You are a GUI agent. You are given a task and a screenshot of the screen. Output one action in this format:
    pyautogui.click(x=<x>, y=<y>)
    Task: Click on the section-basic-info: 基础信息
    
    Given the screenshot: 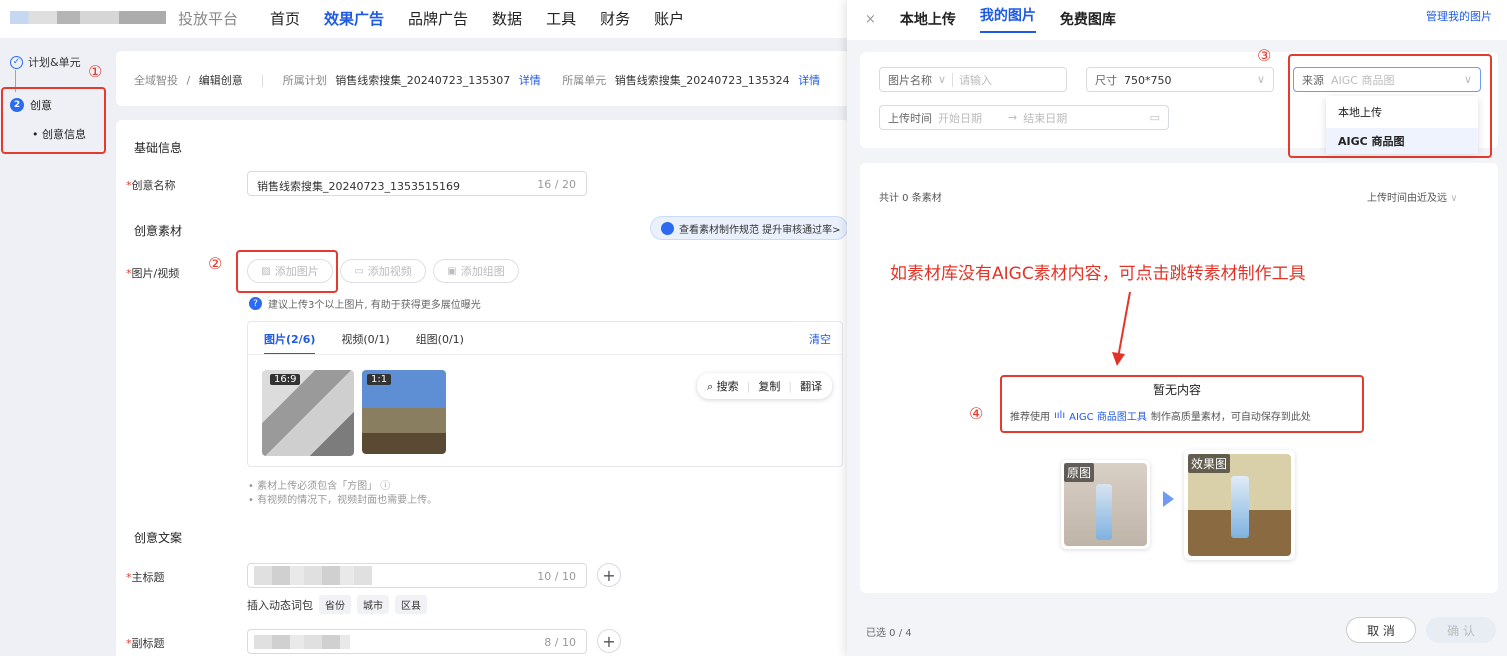 What is the action you would take?
    pyautogui.click(x=158, y=148)
    